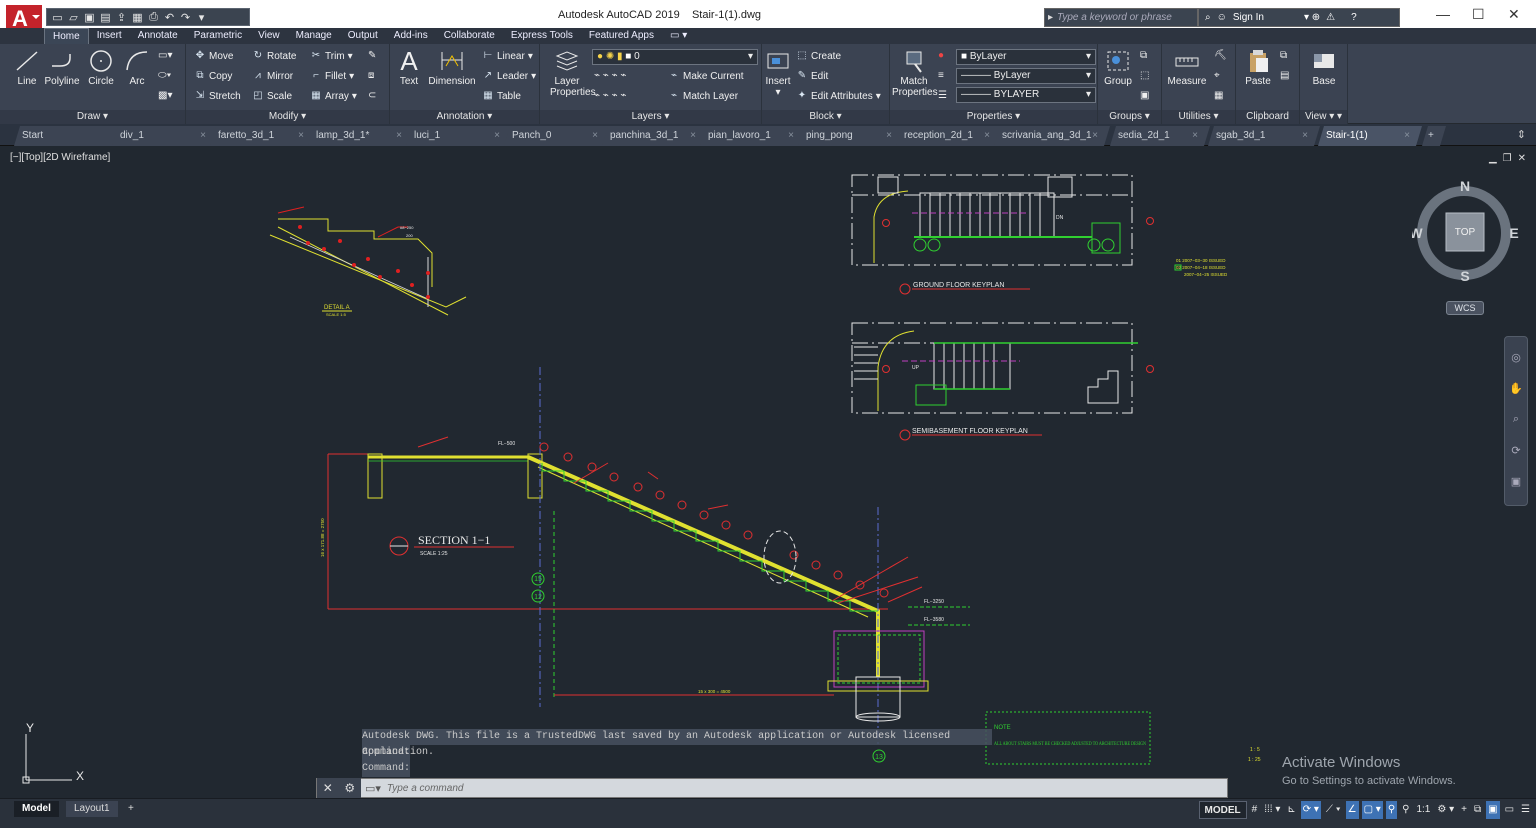  What do you see at coordinates (459, 136) in the screenshot?
I see `file-tab: luci_1 ×` at bounding box center [459, 136].